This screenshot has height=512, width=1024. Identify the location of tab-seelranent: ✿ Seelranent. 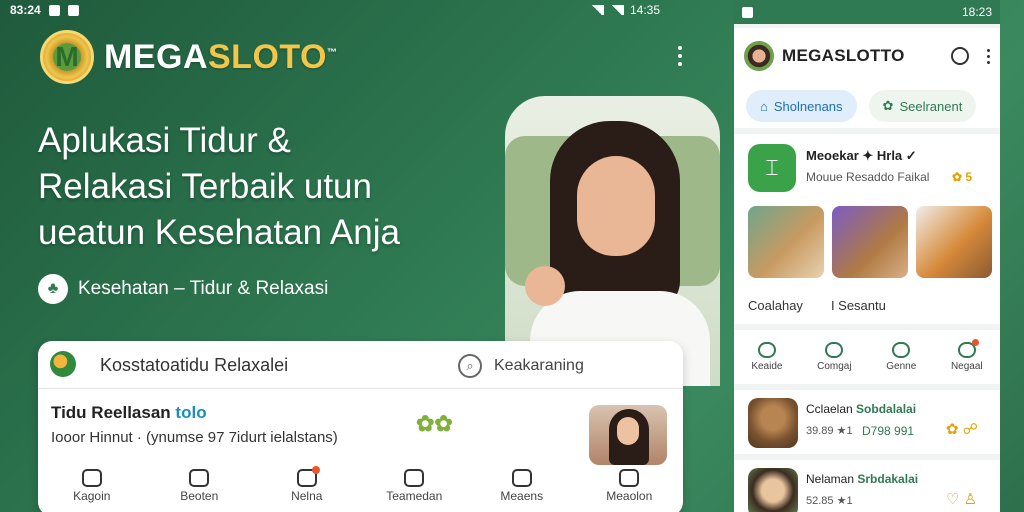
(922, 106).